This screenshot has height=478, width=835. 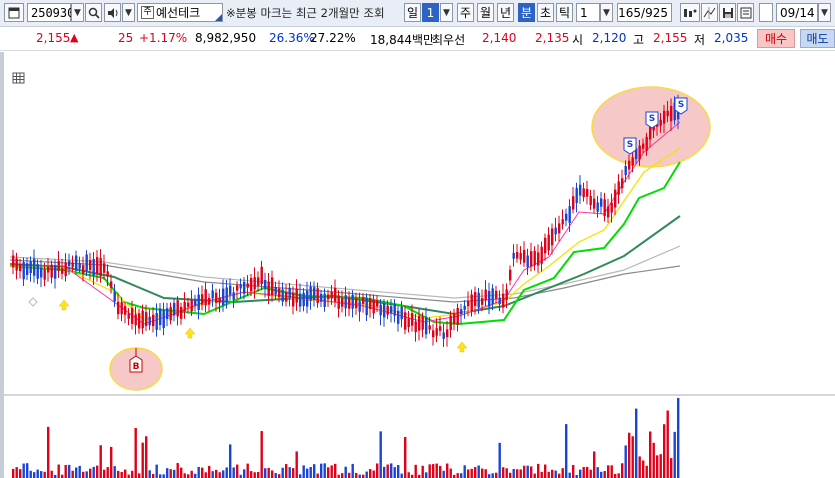 What do you see at coordinates (465, 12) in the screenshot?
I see `period-week: 주` at bounding box center [465, 12].